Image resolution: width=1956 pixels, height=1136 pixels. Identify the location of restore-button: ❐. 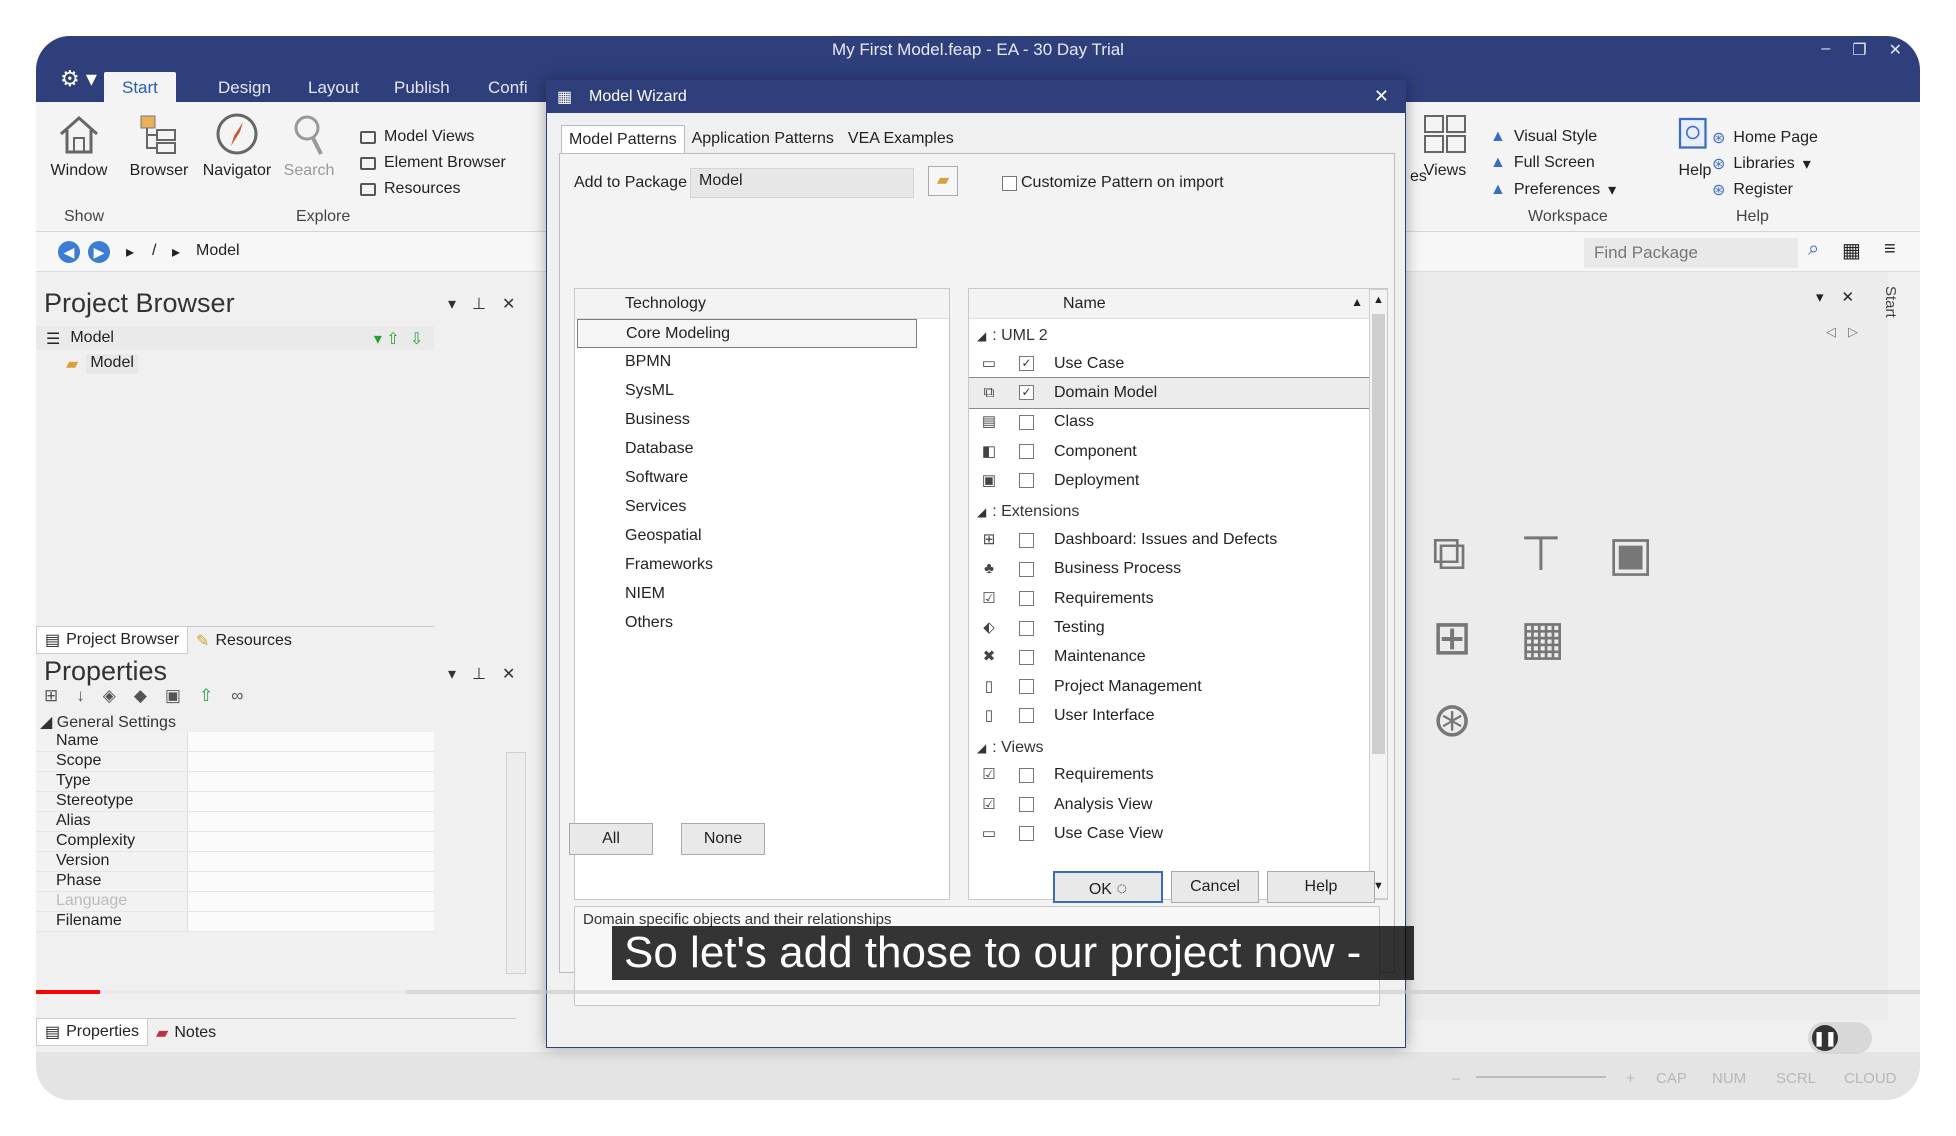
(1859, 50).